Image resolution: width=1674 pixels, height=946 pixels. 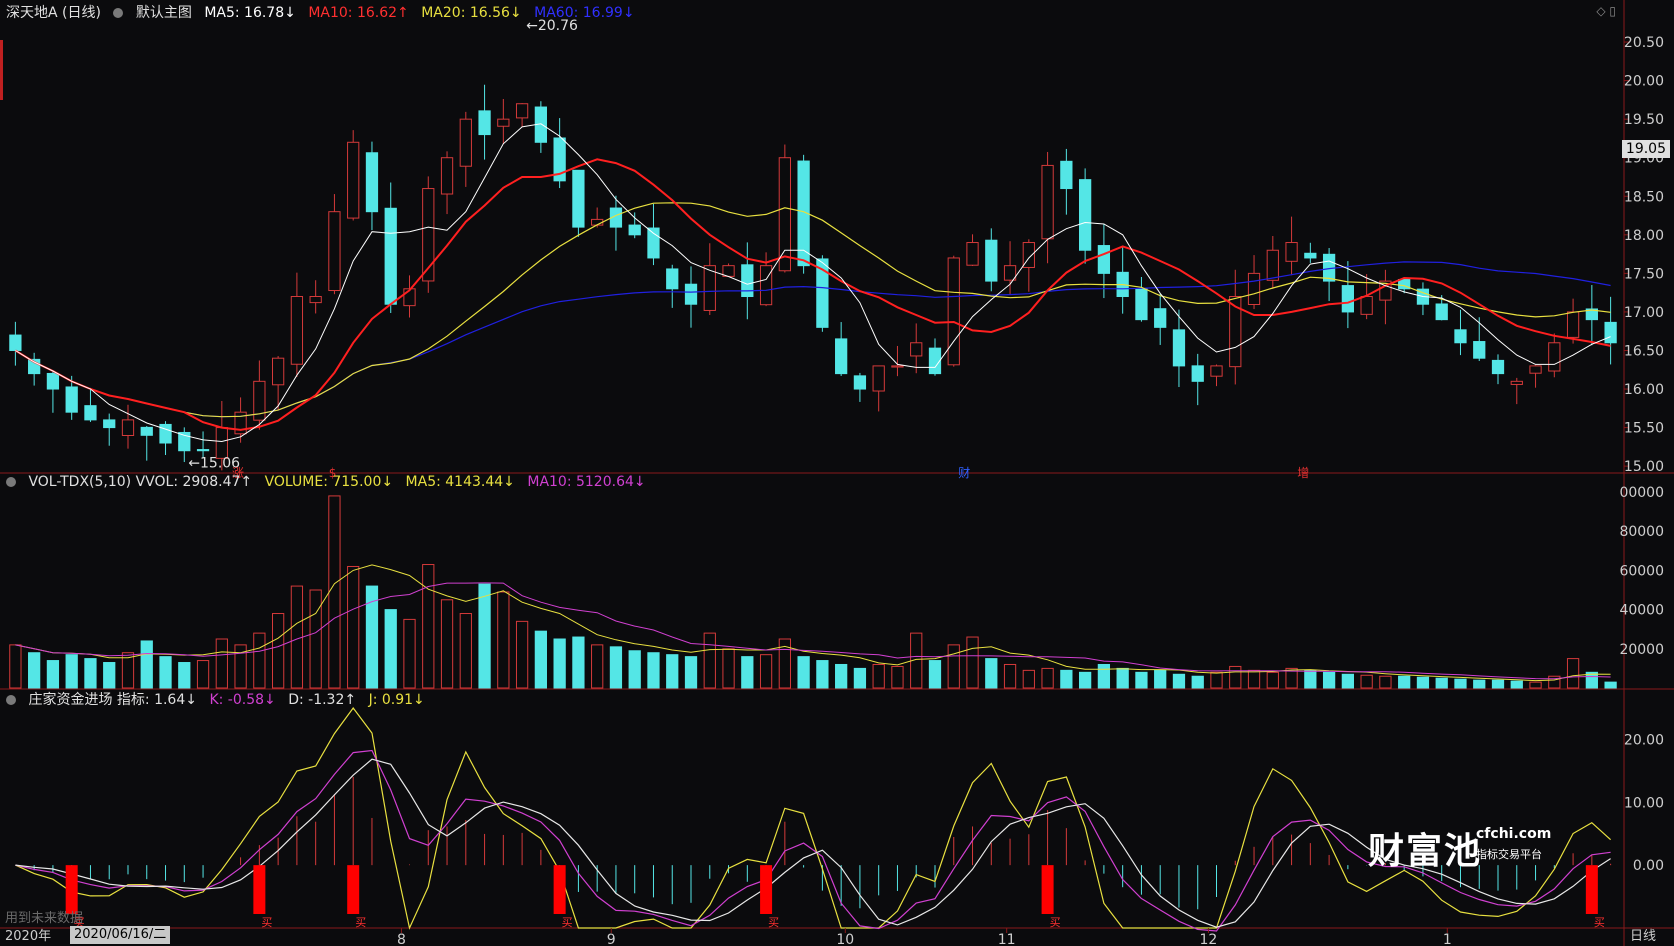 I want to click on price-axis-label: 15.50, so click(x=1644, y=429).